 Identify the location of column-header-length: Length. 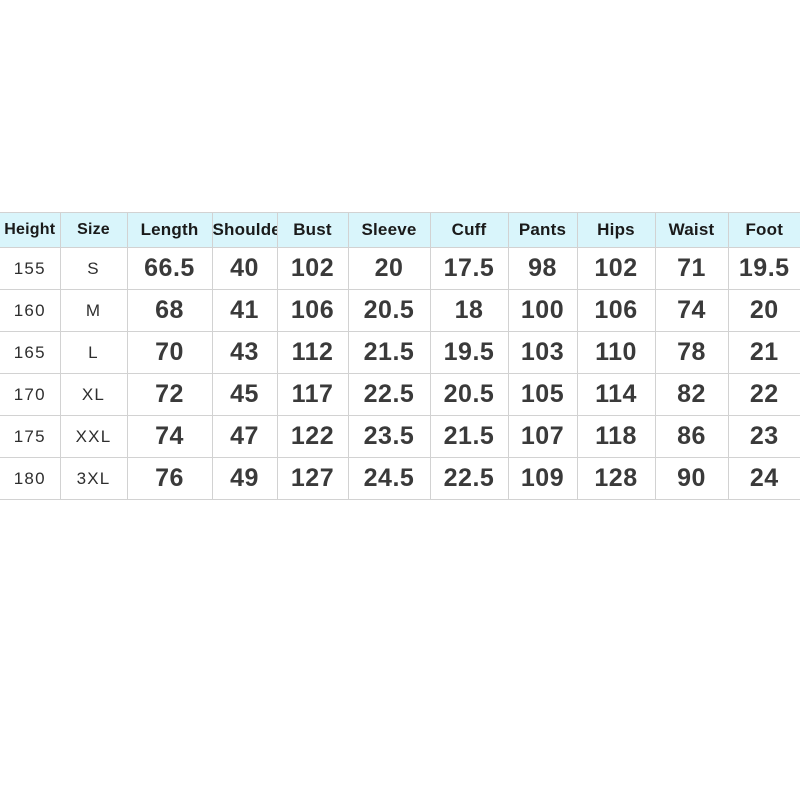
(169, 230).